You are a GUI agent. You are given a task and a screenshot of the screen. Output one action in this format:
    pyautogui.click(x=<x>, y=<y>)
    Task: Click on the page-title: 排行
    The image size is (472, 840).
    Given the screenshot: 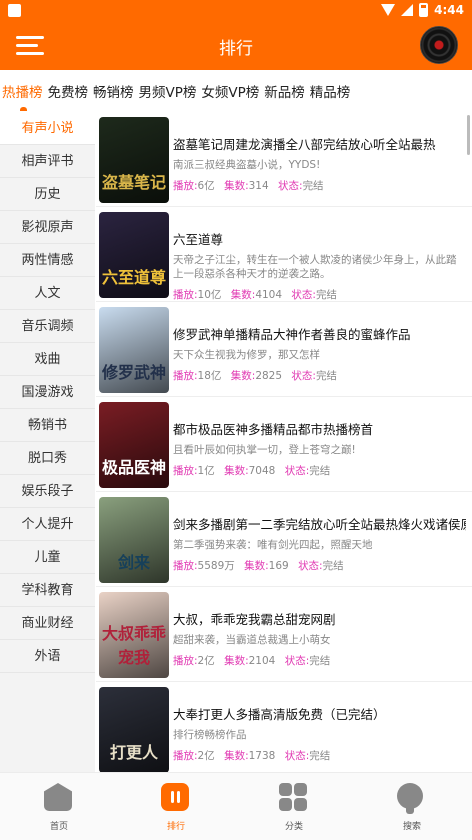 What is the action you would take?
    pyautogui.click(x=236, y=49)
    